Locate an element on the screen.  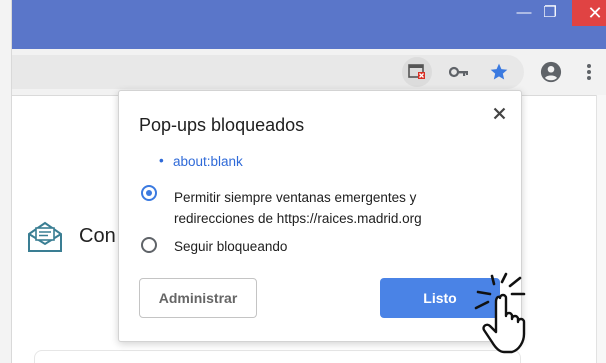
star-icon is located at coordinates (499, 71).